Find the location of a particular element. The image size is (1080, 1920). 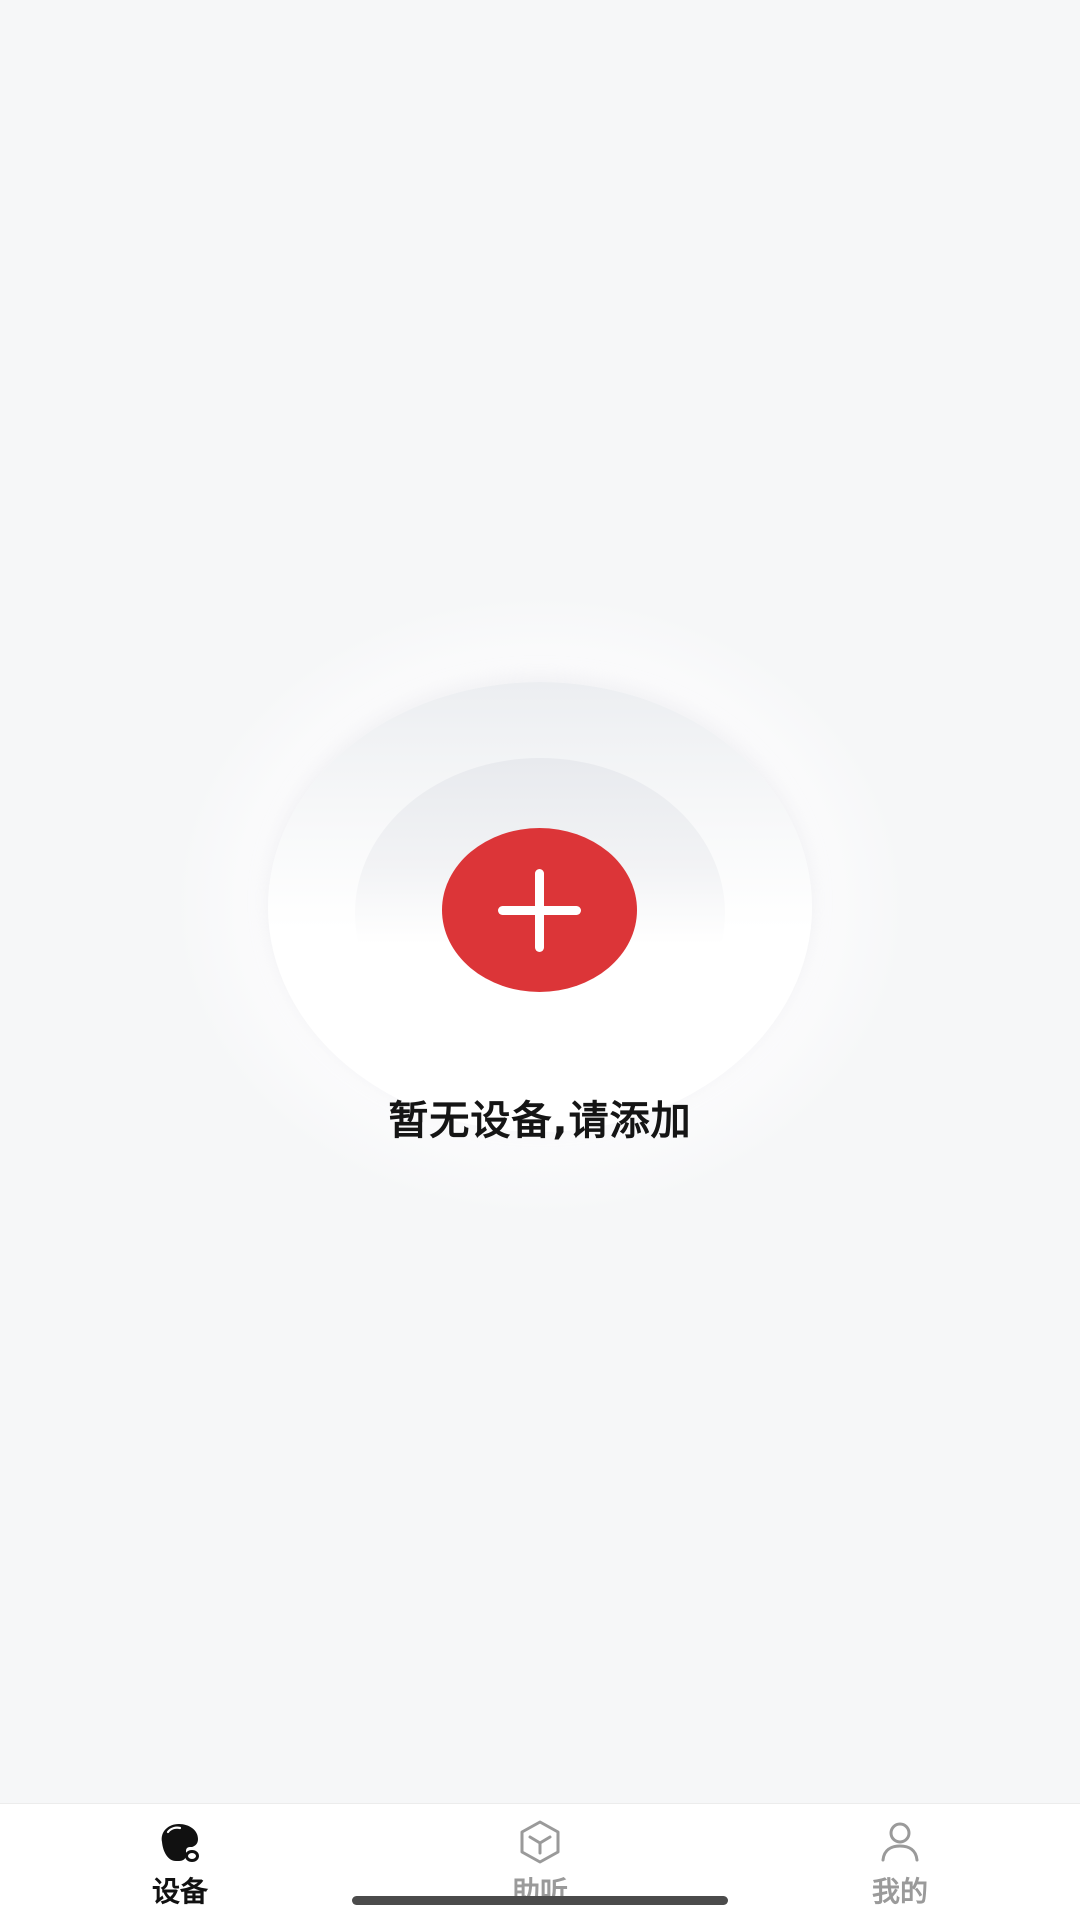

home-indicator is located at coordinates (540, 1900).